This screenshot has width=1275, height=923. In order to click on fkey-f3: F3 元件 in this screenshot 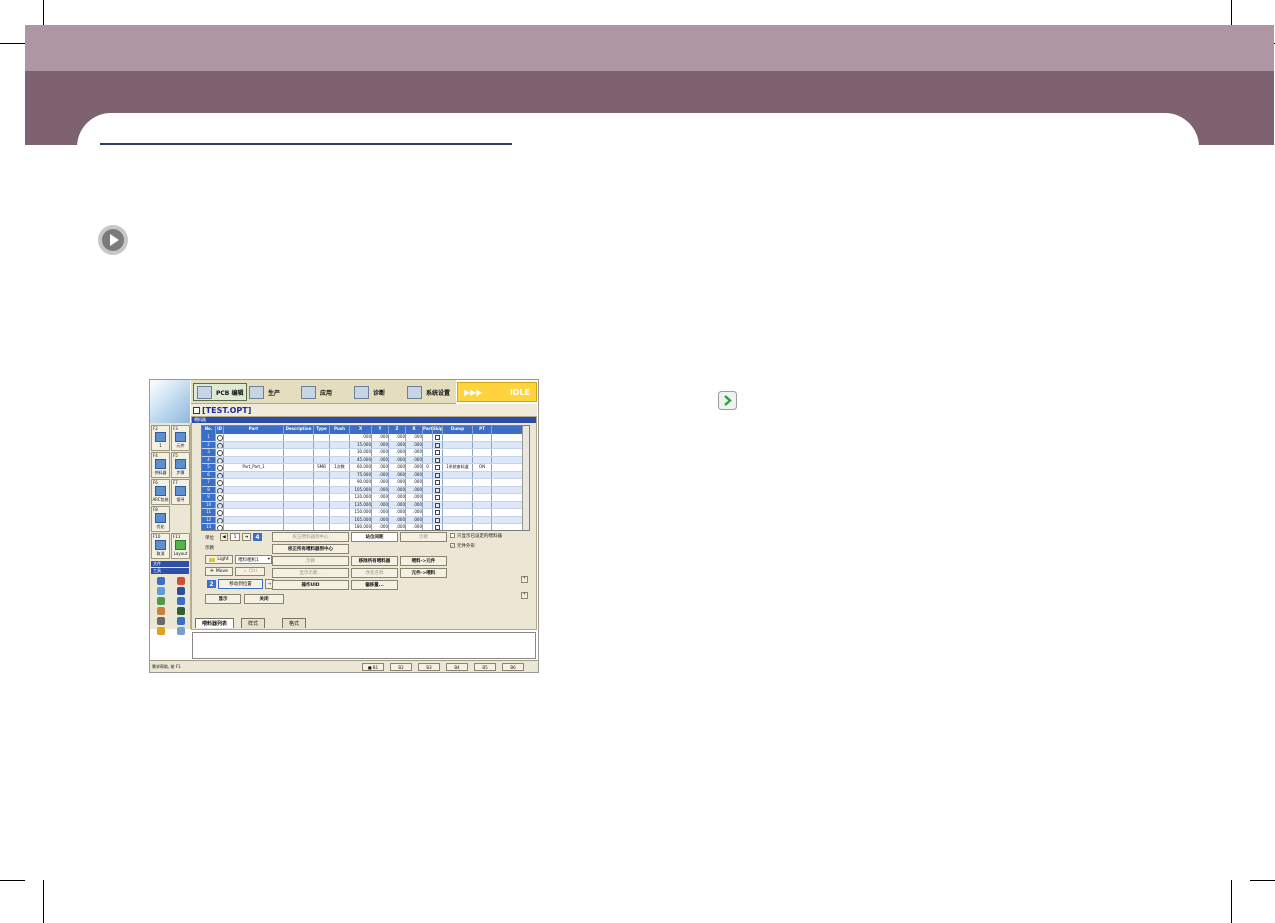, I will do `click(180, 438)`.